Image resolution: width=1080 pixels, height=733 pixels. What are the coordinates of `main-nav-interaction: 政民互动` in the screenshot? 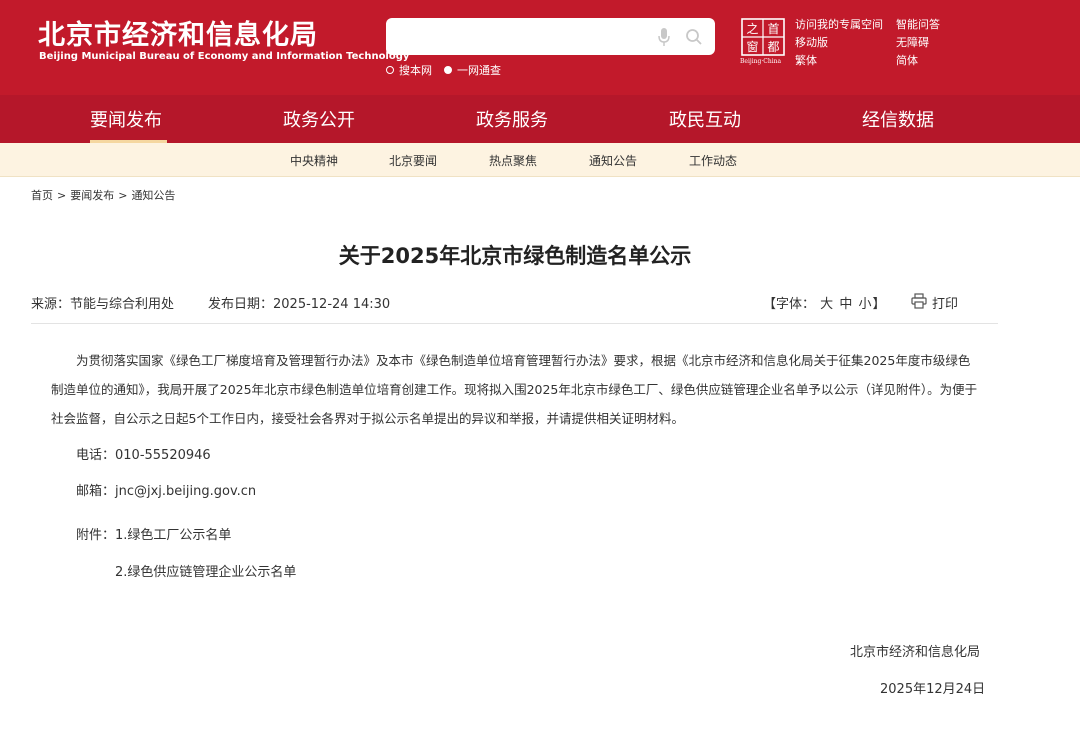 It's located at (705, 119).